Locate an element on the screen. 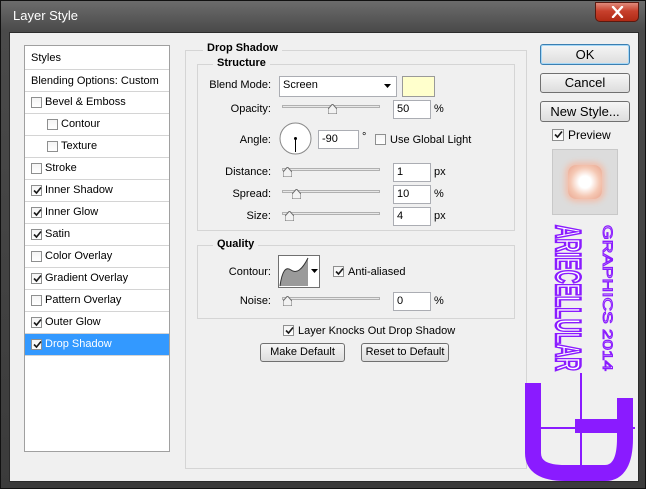 The width and height of the screenshot is (646, 489). style-item-label: Inner Shadow is located at coordinates (79, 190).